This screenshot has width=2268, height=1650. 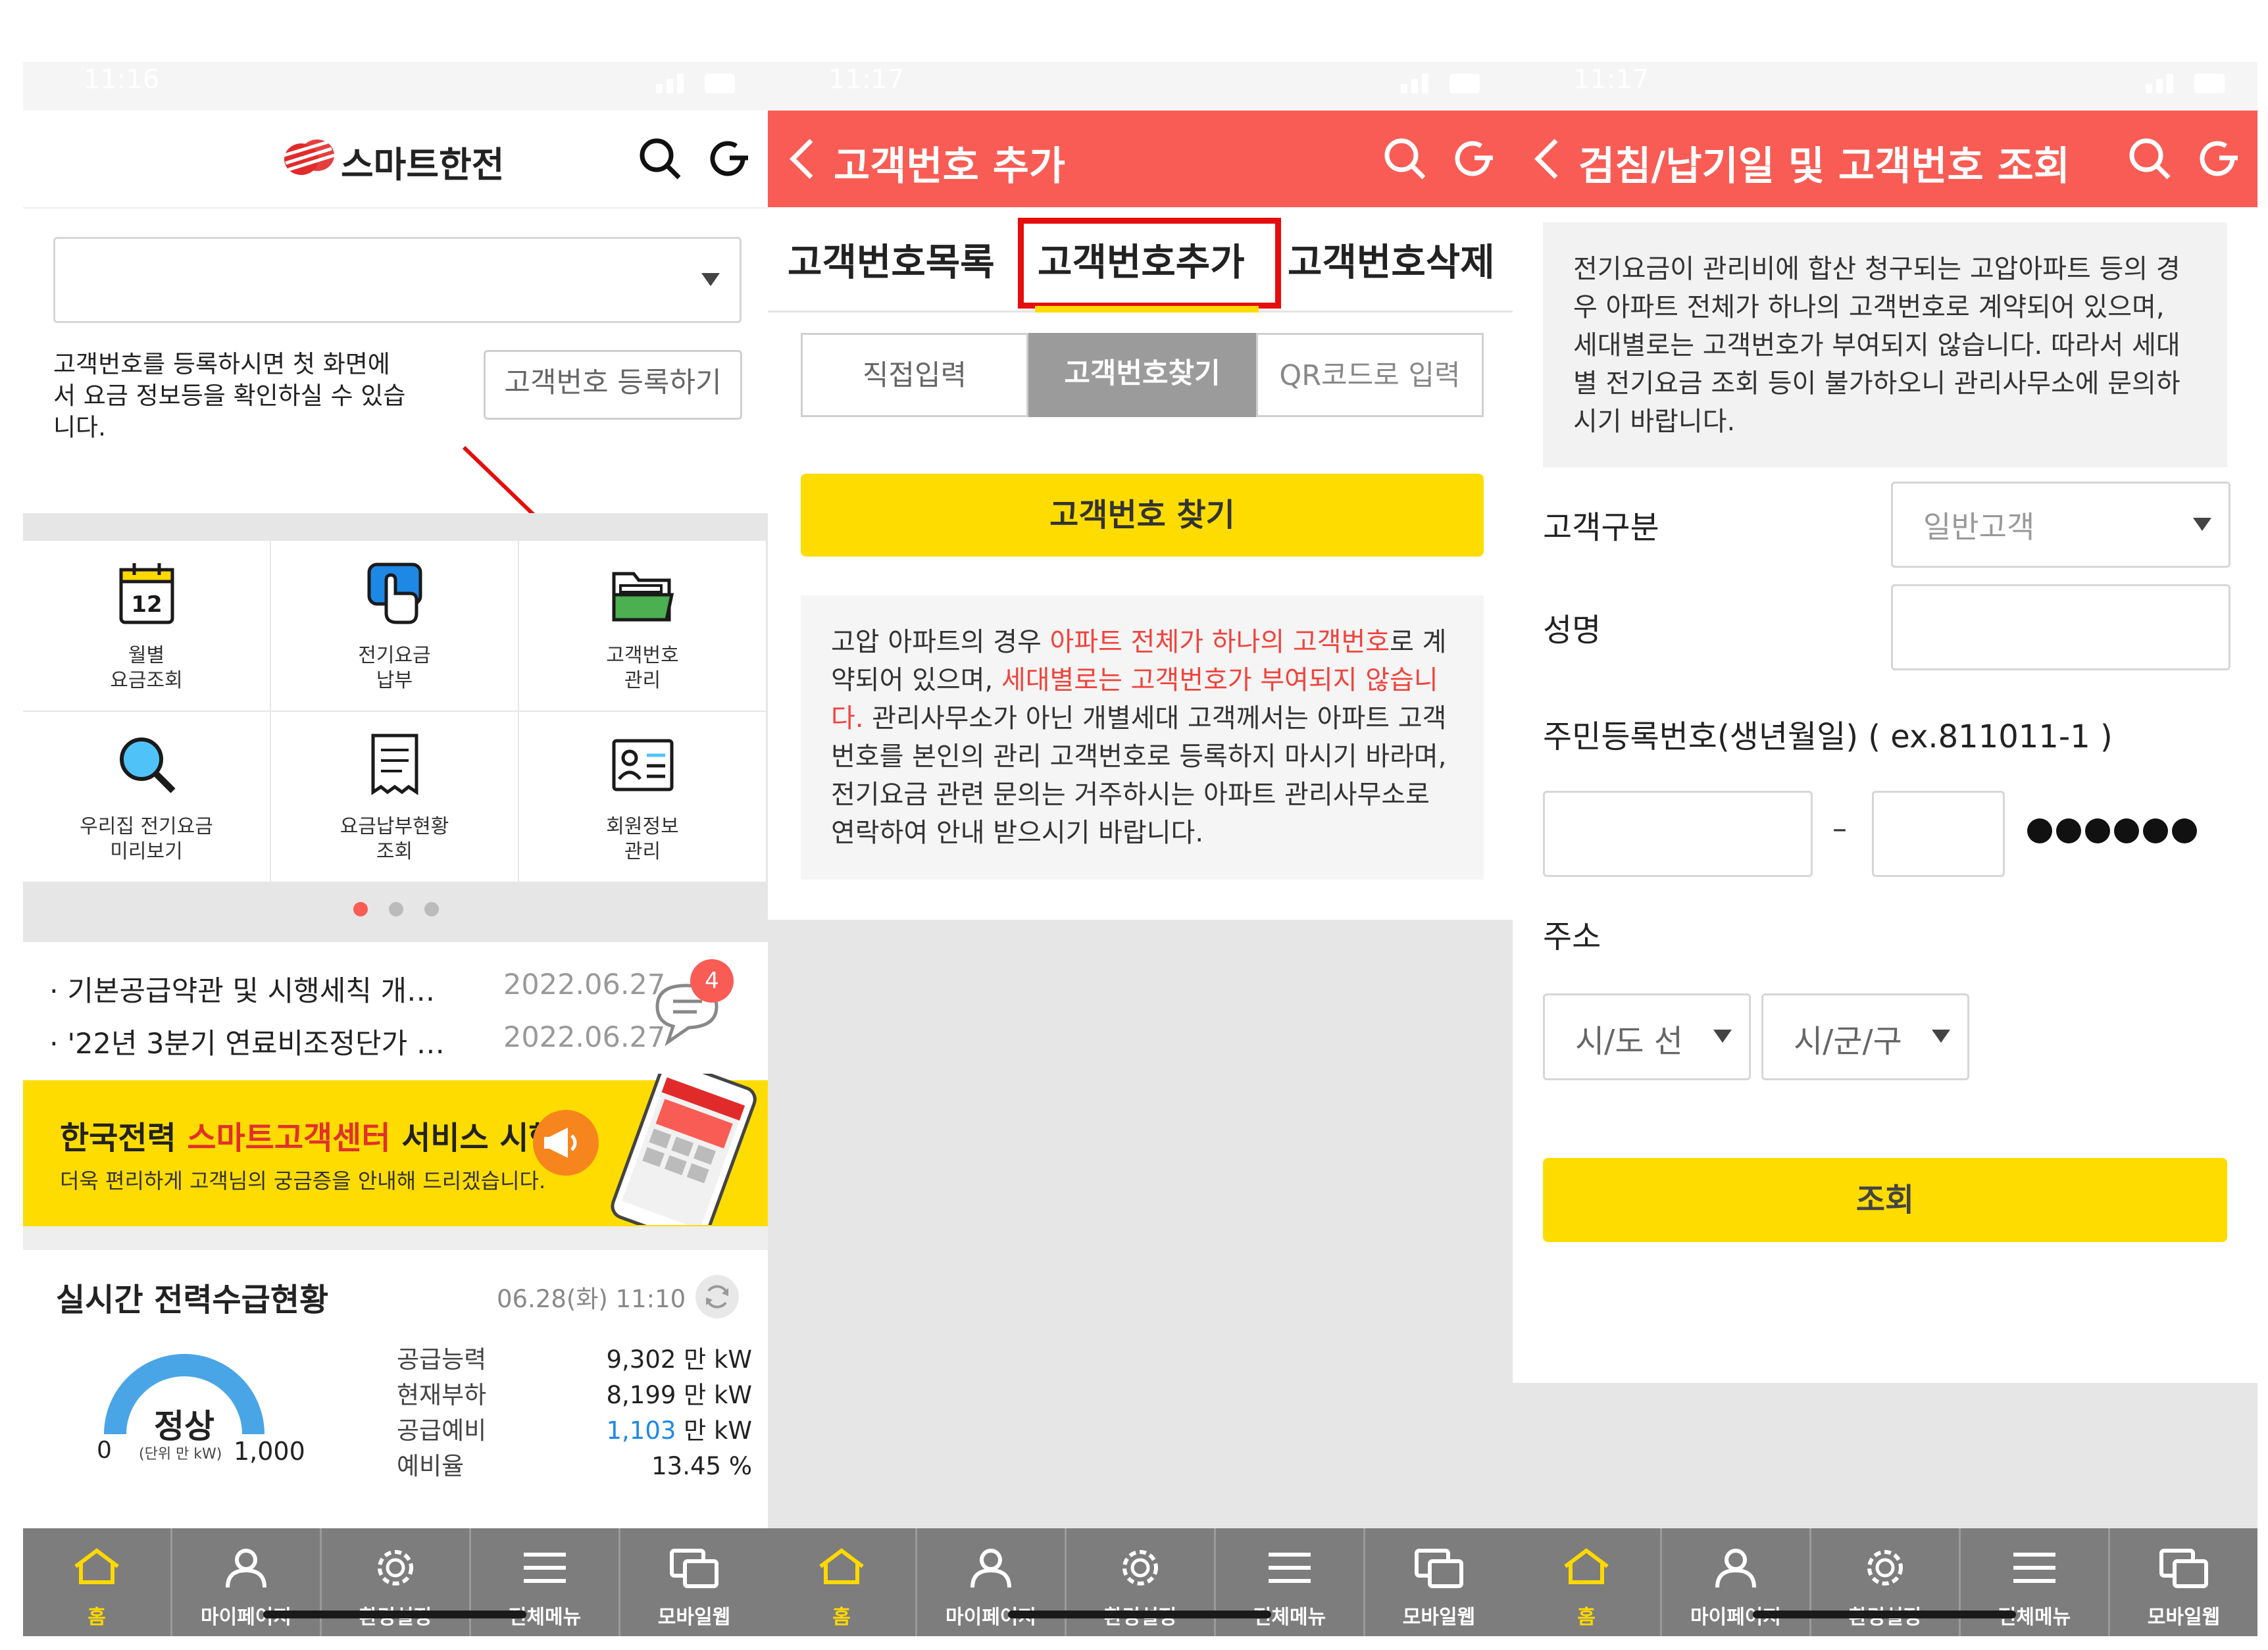 I want to click on pager, so click(x=395, y=912).